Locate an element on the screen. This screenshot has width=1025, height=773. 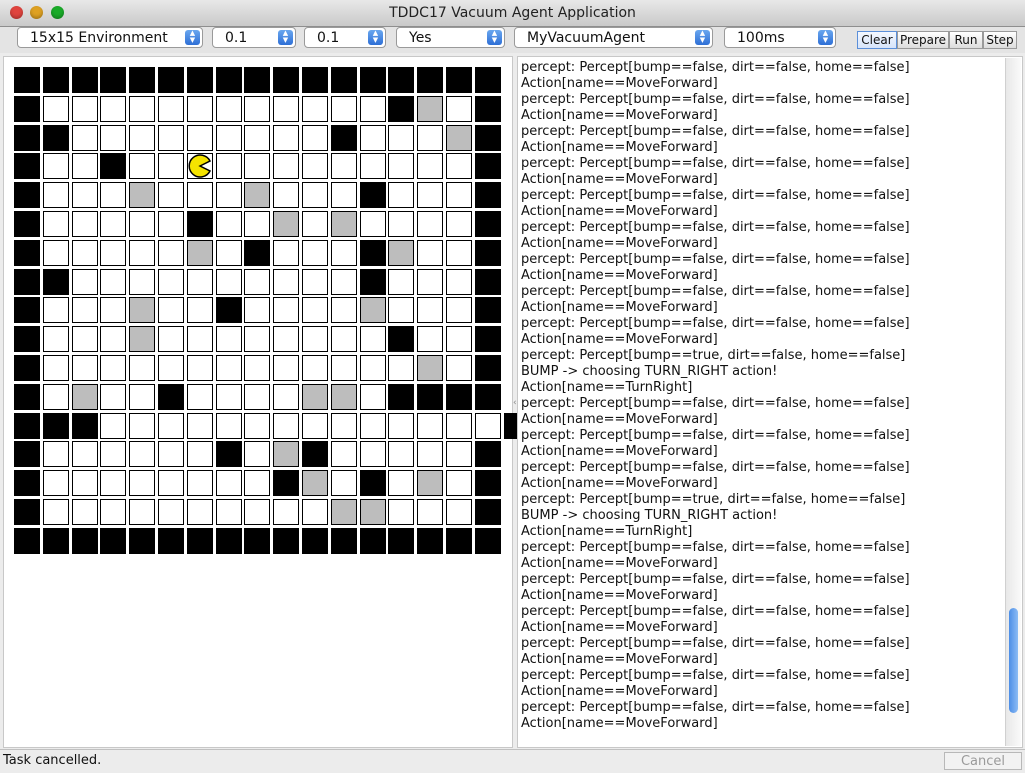
delay-select: 100ms ▲ ▼ is located at coordinates (780, 37).